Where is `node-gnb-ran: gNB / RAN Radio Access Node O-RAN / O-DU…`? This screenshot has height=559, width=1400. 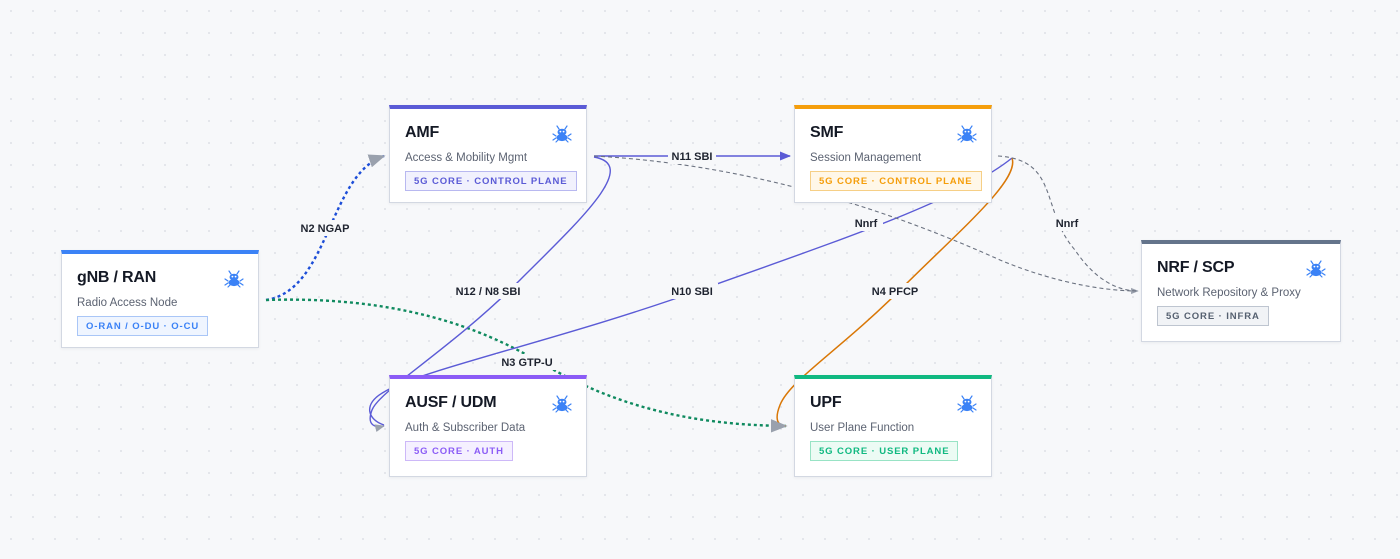 node-gnb-ran: gNB / RAN Radio Access Node O-RAN / O-DU… is located at coordinates (160, 299).